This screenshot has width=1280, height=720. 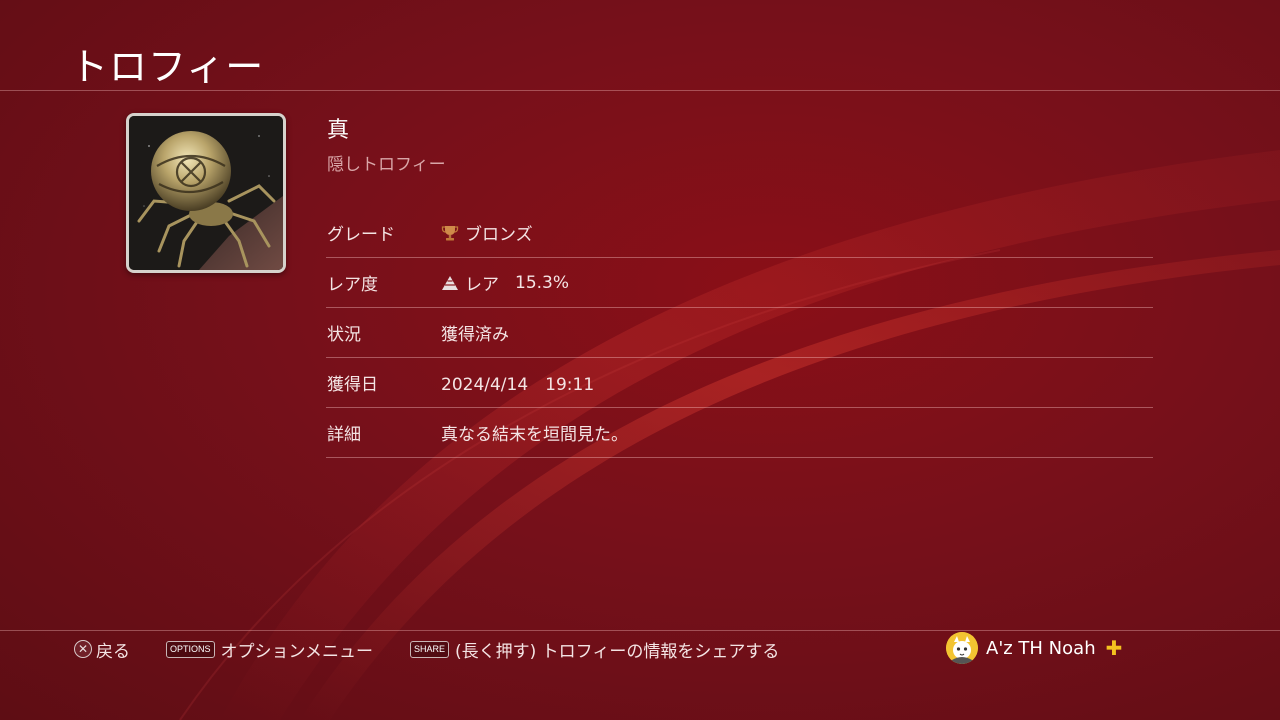 What do you see at coordinates (450, 282) in the screenshot?
I see `rarity-pyramid-icon` at bounding box center [450, 282].